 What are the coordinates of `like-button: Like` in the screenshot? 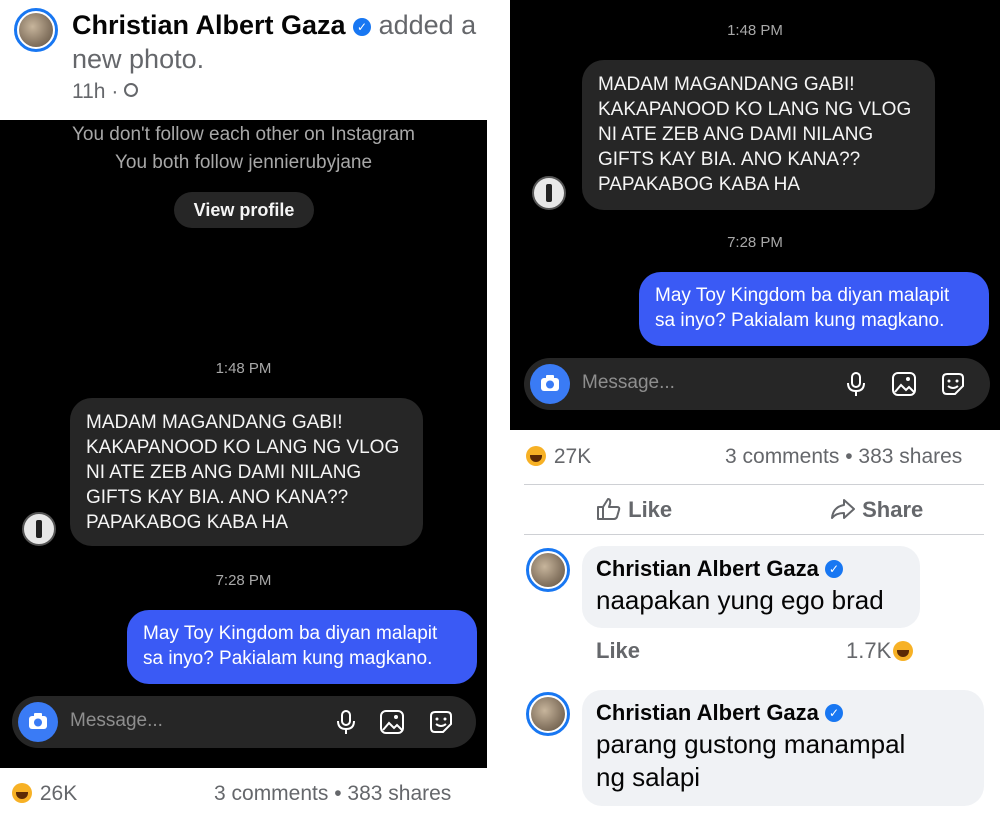 It's located at (634, 510).